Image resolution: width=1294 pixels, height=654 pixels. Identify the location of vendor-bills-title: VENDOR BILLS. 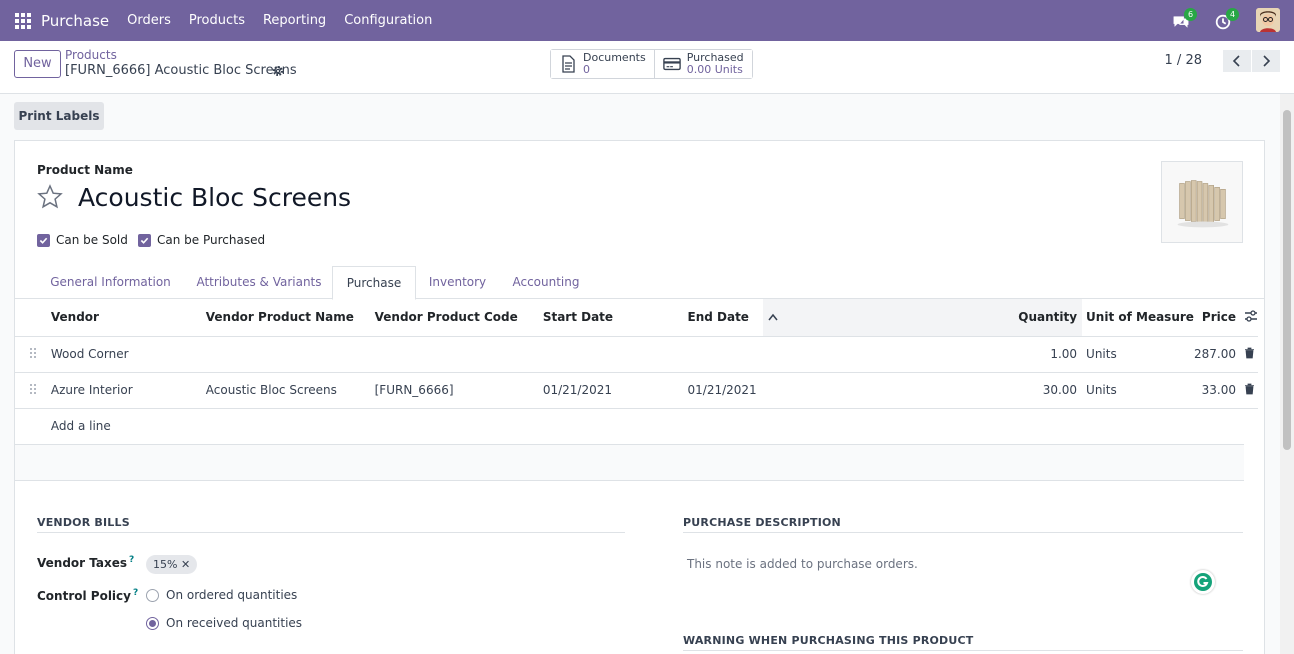
(331, 524).